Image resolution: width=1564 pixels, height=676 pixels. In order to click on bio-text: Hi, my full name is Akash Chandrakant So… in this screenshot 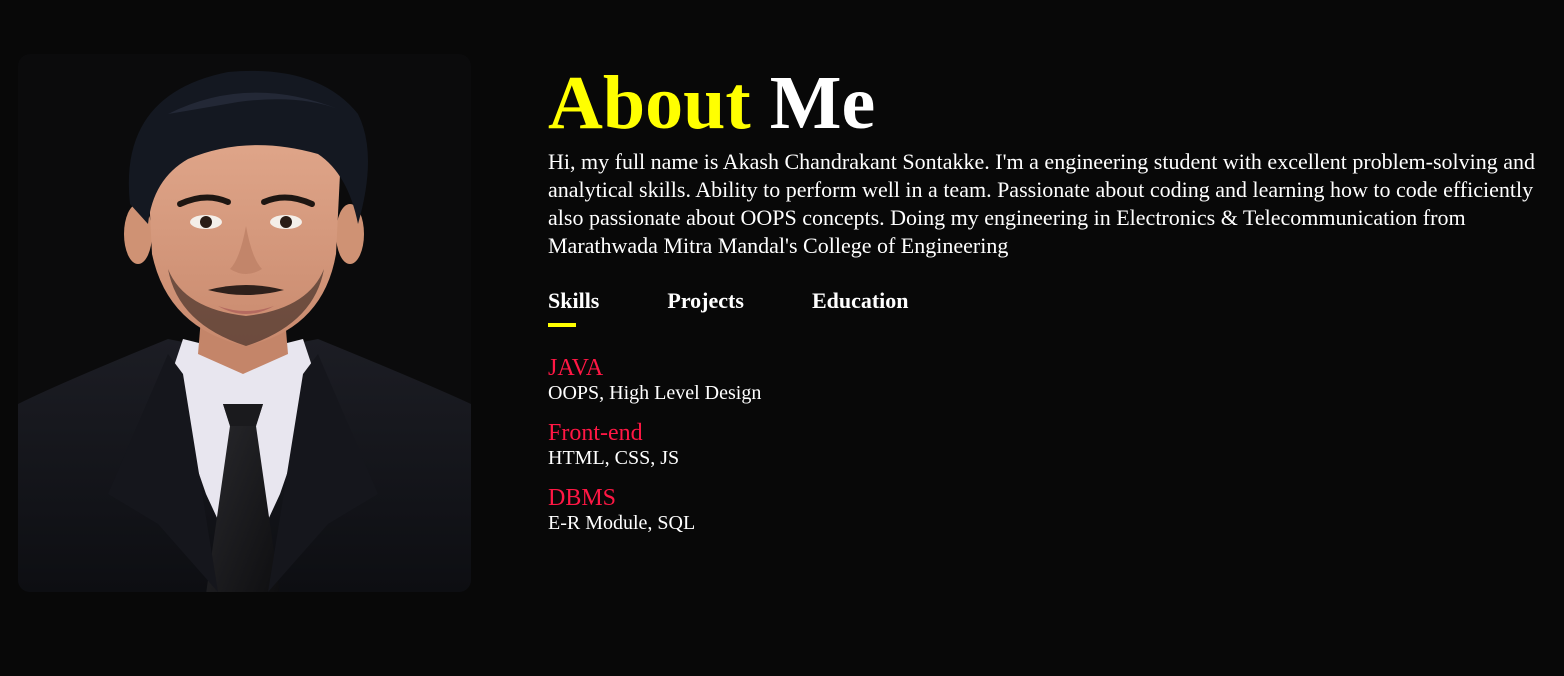, I will do `click(1042, 203)`.